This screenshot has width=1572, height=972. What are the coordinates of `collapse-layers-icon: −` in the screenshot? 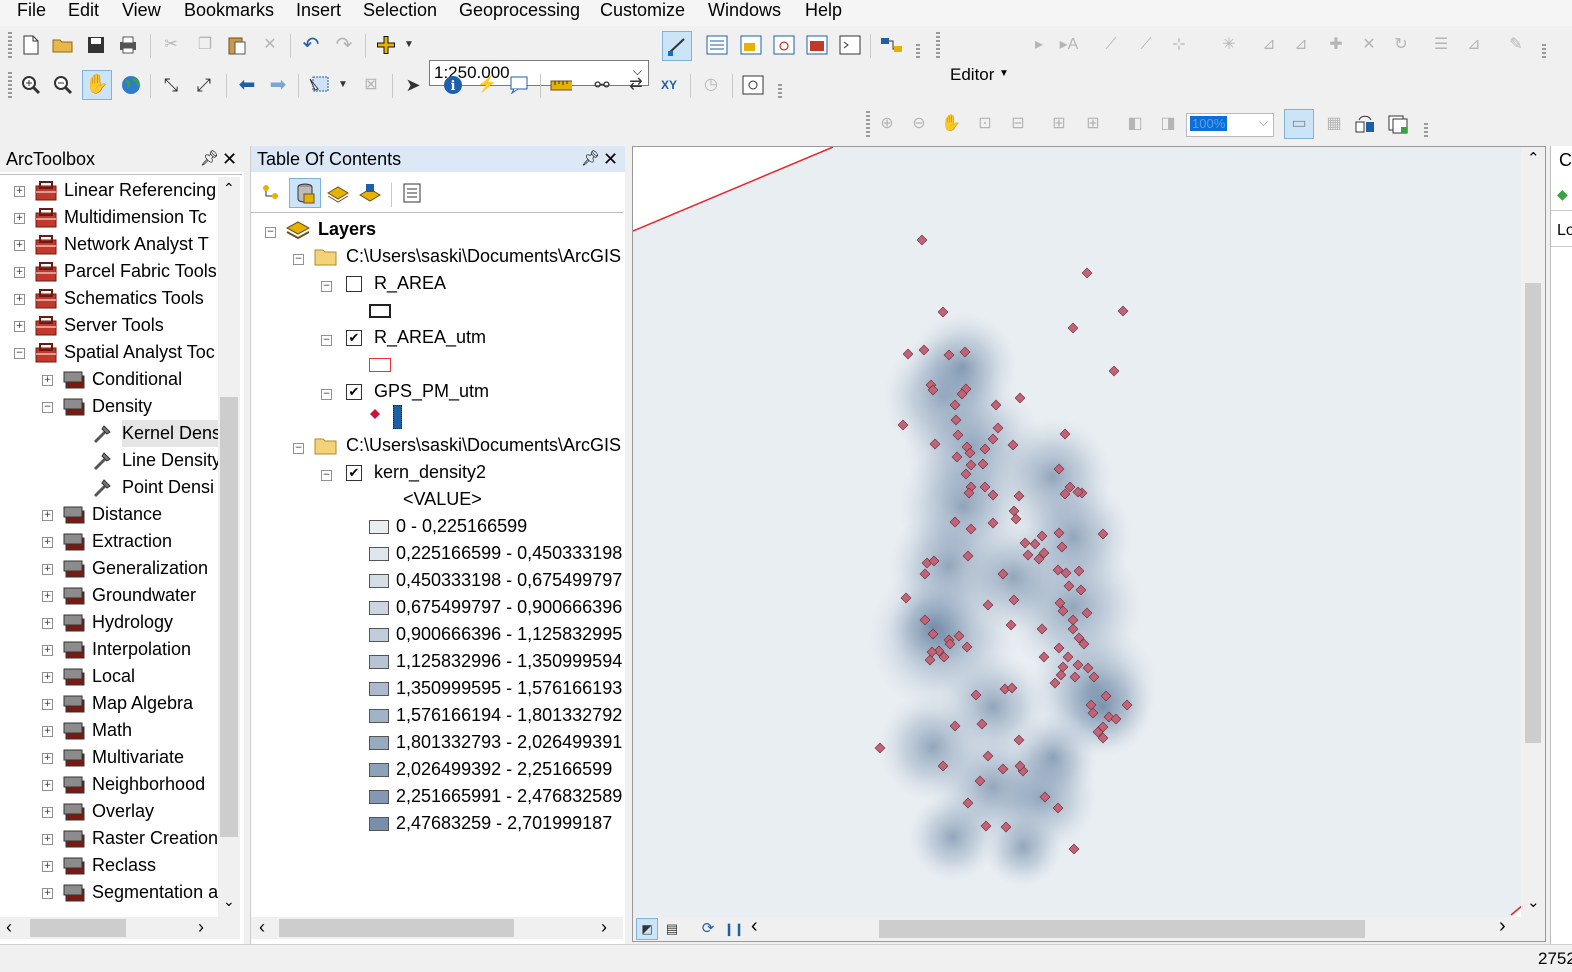 It's located at (270, 232).